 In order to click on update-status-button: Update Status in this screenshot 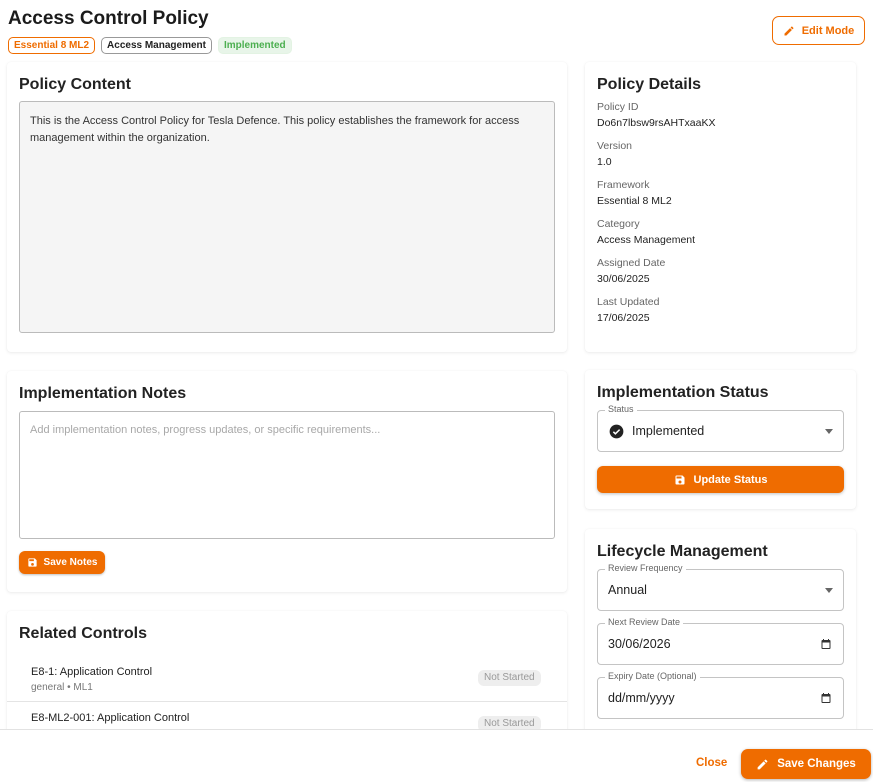, I will do `click(720, 479)`.